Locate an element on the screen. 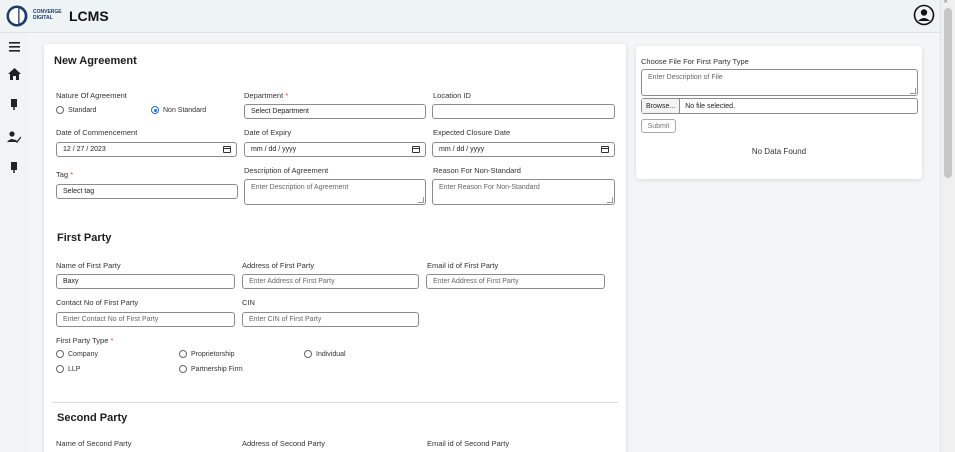  department-label: Department * is located at coordinates (266, 95).